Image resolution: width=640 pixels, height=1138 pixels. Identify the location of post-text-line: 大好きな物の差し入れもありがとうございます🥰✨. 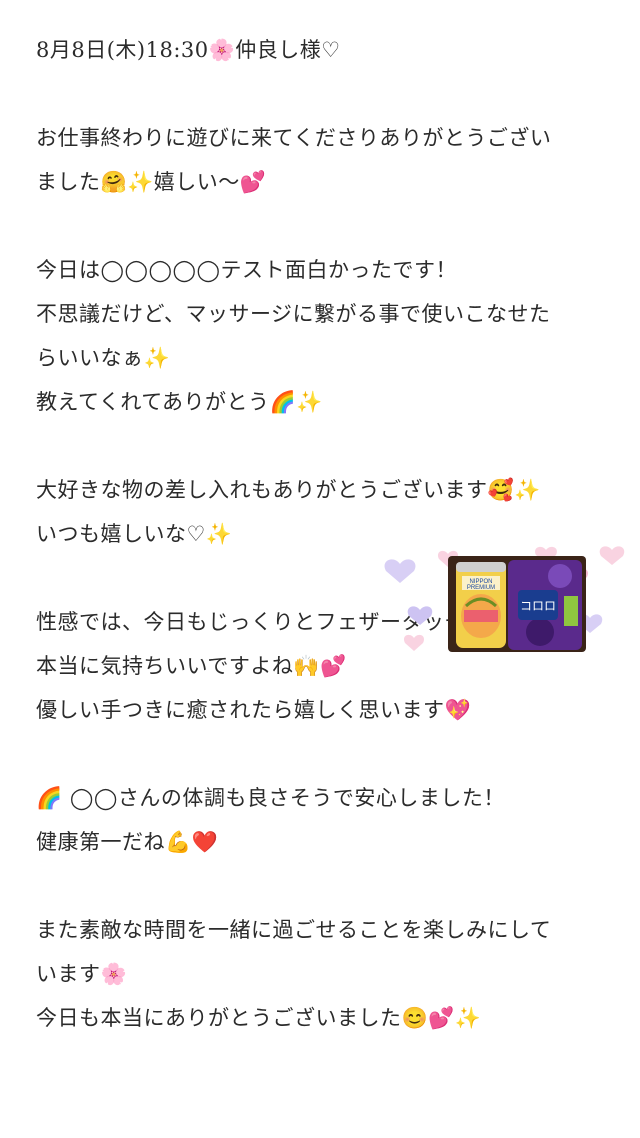
(288, 490).